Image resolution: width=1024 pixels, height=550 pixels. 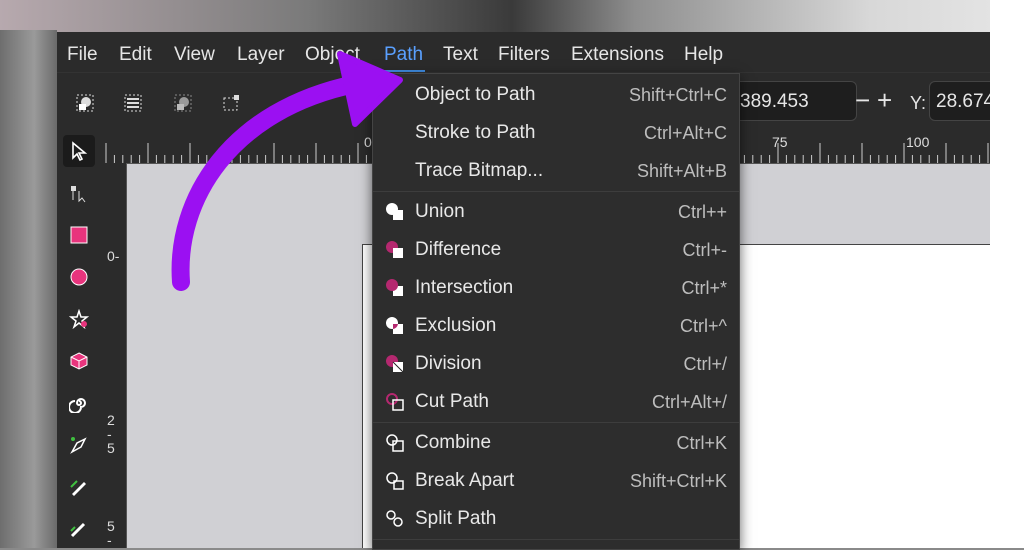 I want to click on menu-item-union: Union Ctrl++, so click(x=556, y=212).